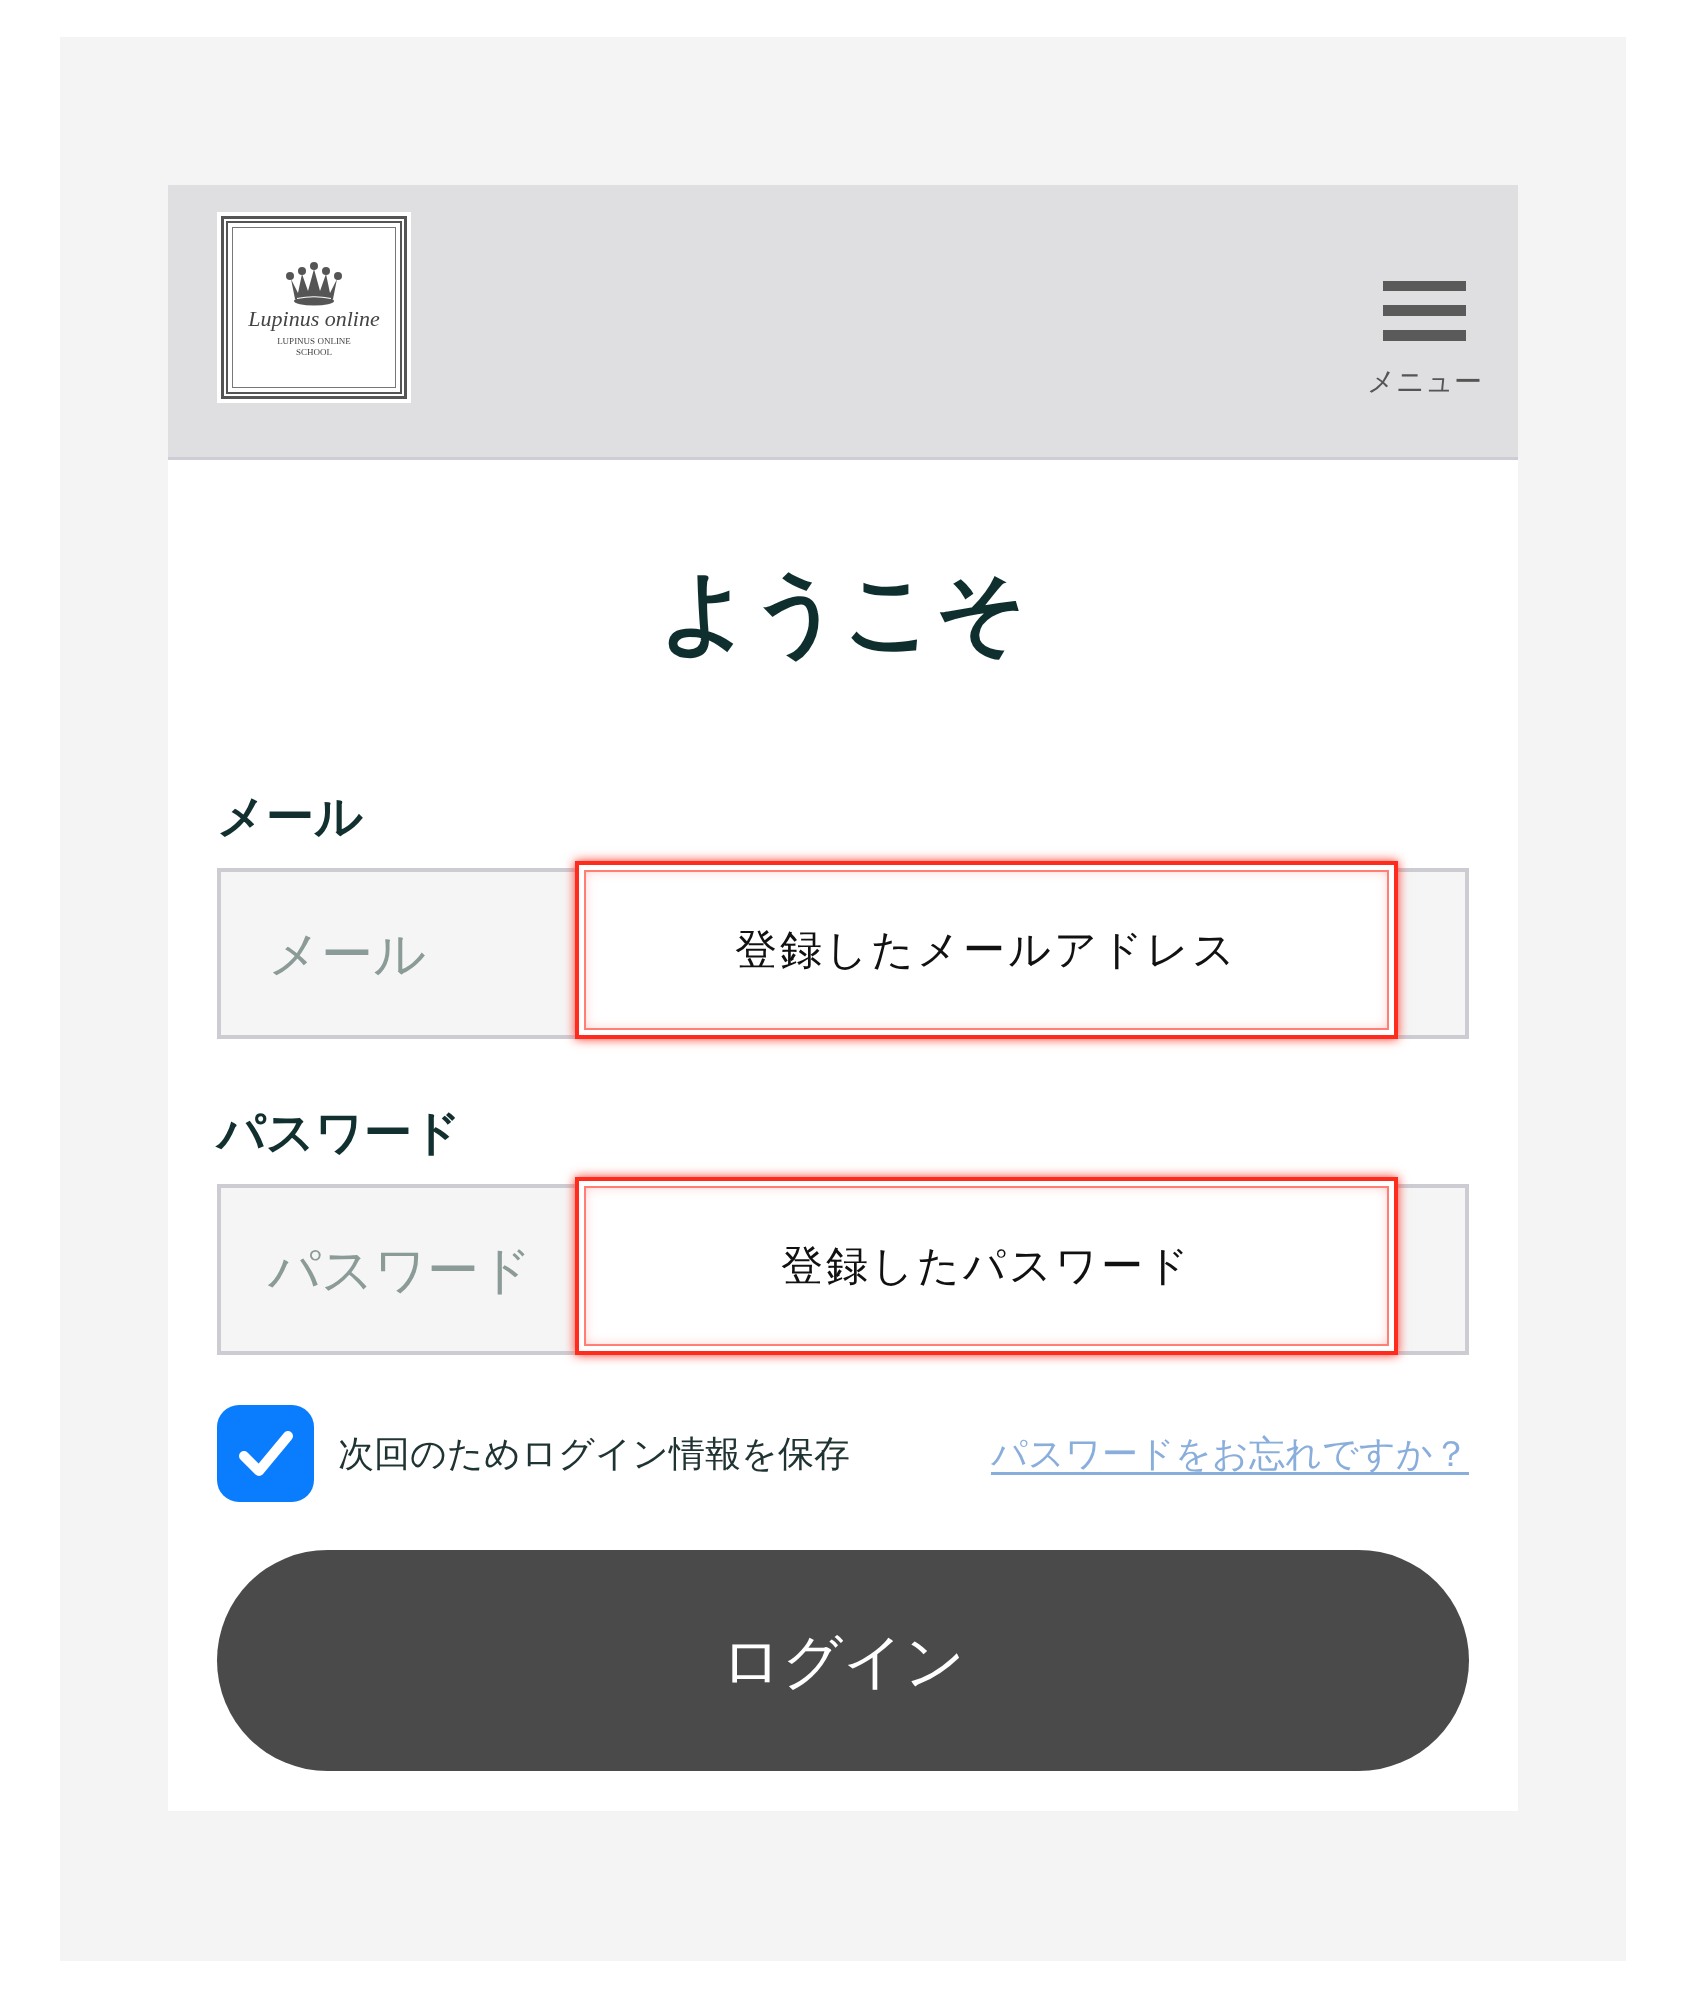  I want to click on menu-button: メニュー, so click(1424, 339).